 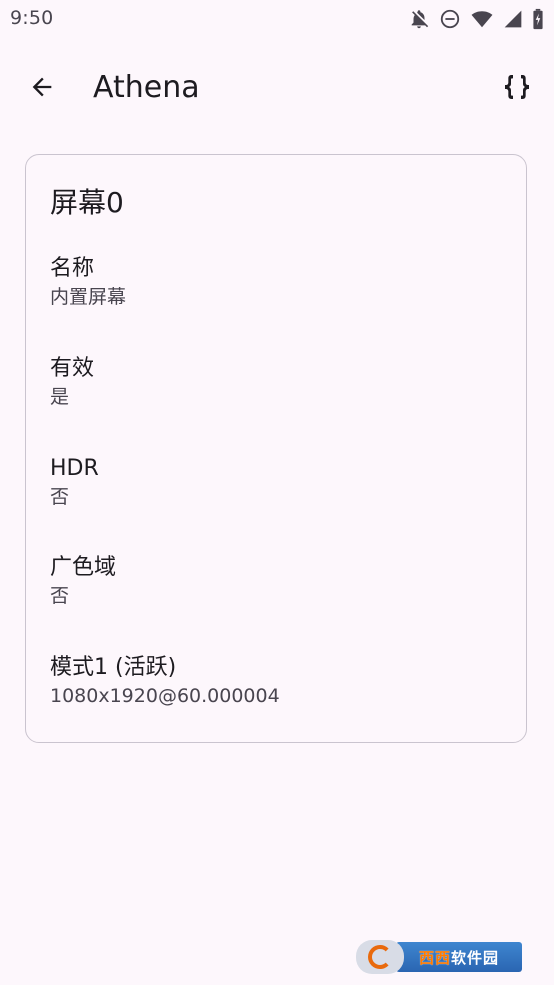 I want to click on back-button, so click(x=42, y=89).